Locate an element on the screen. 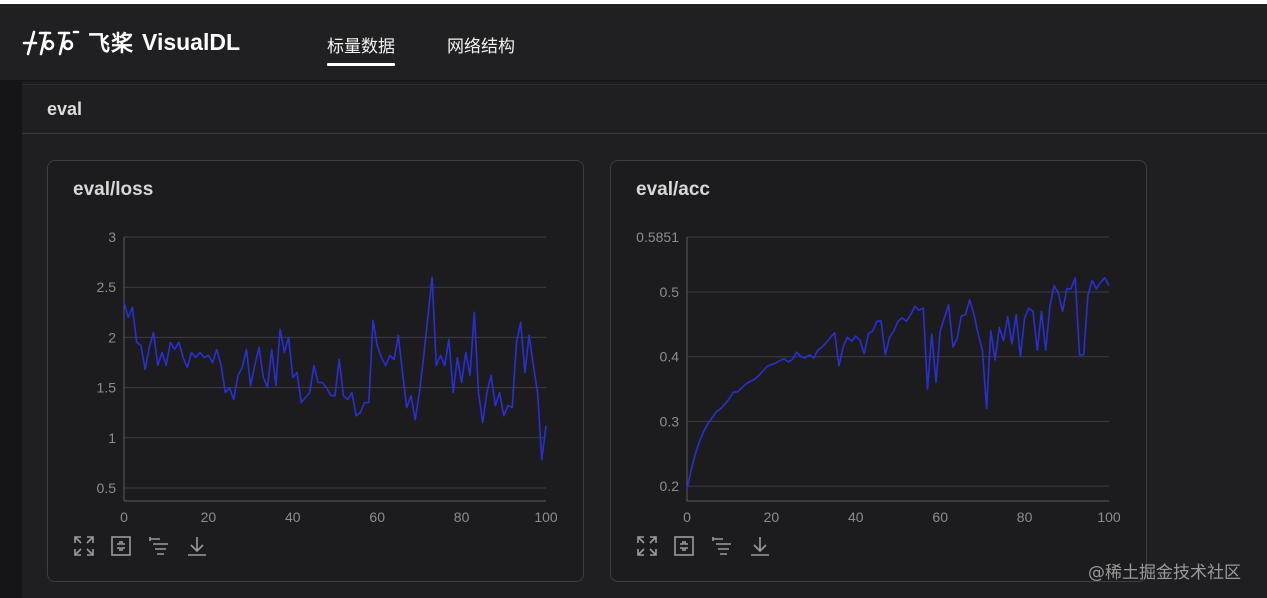  nav-tab-scalars: 标量数据 is located at coordinates (361, 49).